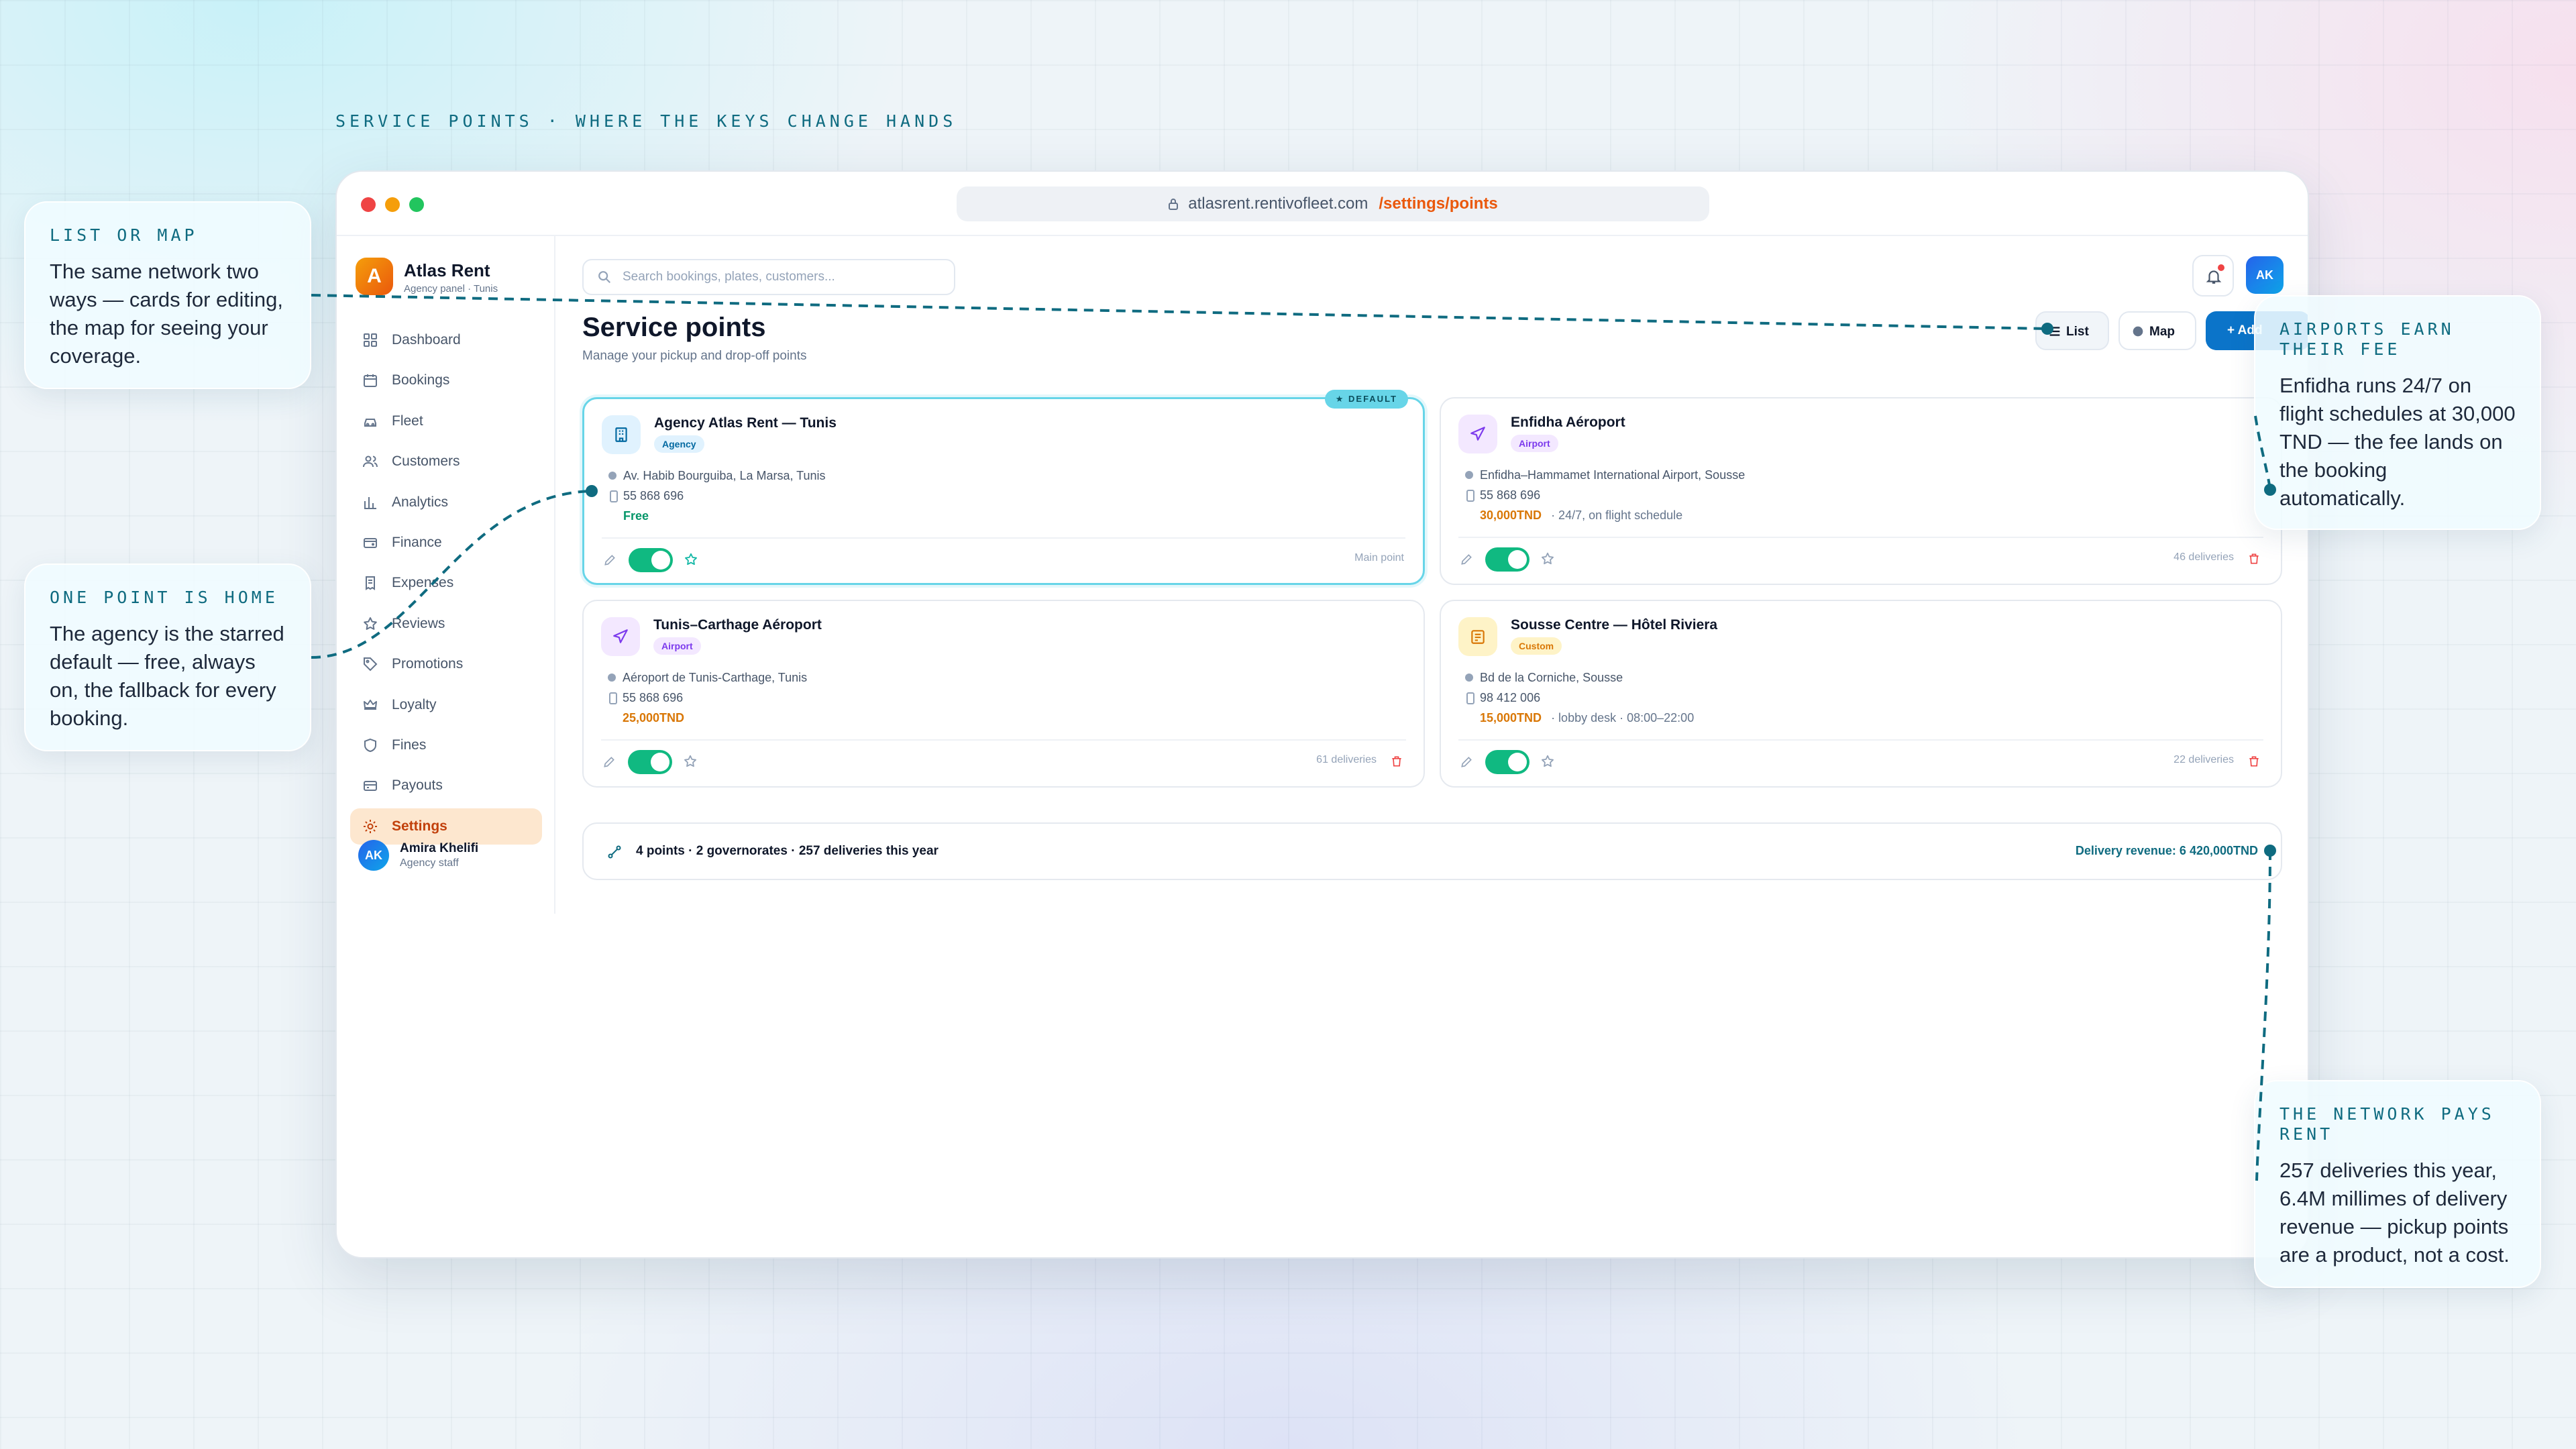 This screenshot has height=1449, width=2576. What do you see at coordinates (370, 542) in the screenshot?
I see `wallet-icon` at bounding box center [370, 542].